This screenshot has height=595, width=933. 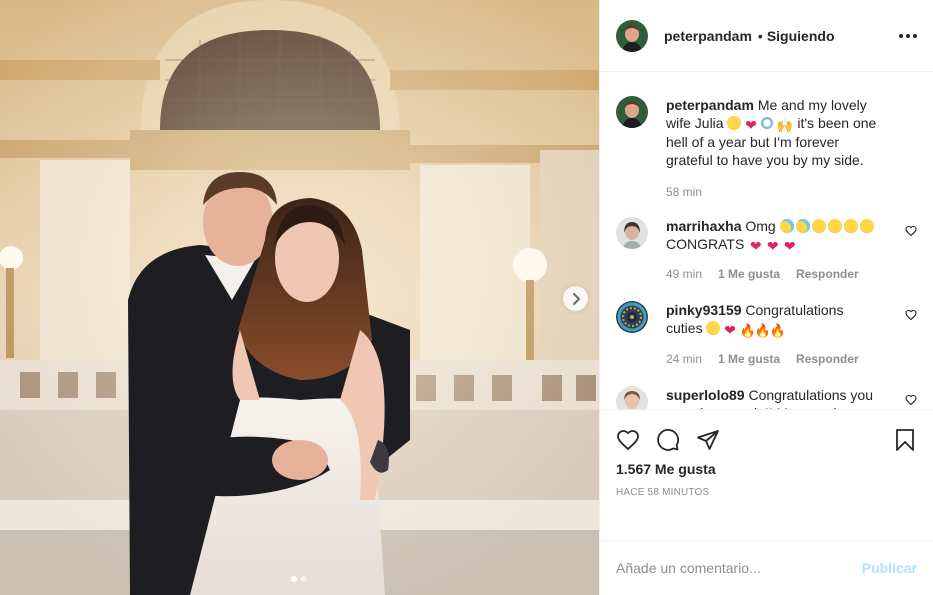 What do you see at coordinates (713, 328) in the screenshot?
I see `smiling-face-with-heart-eyes-icon` at bounding box center [713, 328].